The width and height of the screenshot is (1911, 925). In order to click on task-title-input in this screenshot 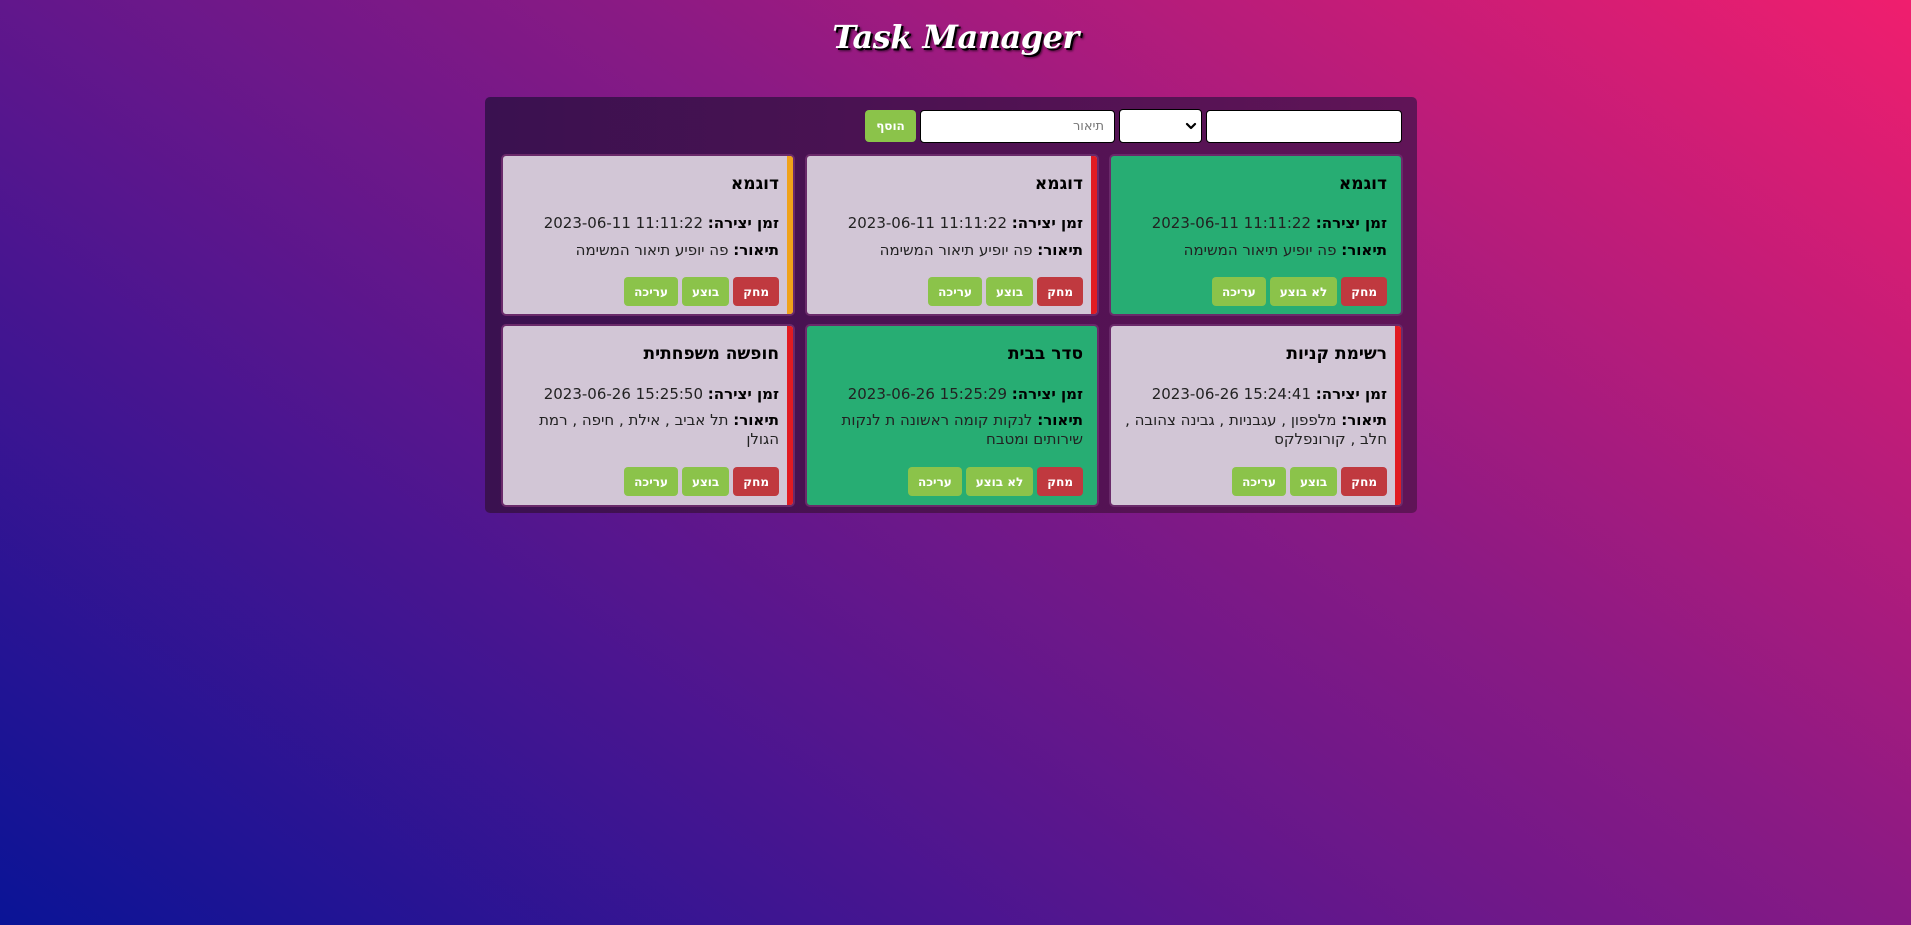, I will do `click(1304, 126)`.